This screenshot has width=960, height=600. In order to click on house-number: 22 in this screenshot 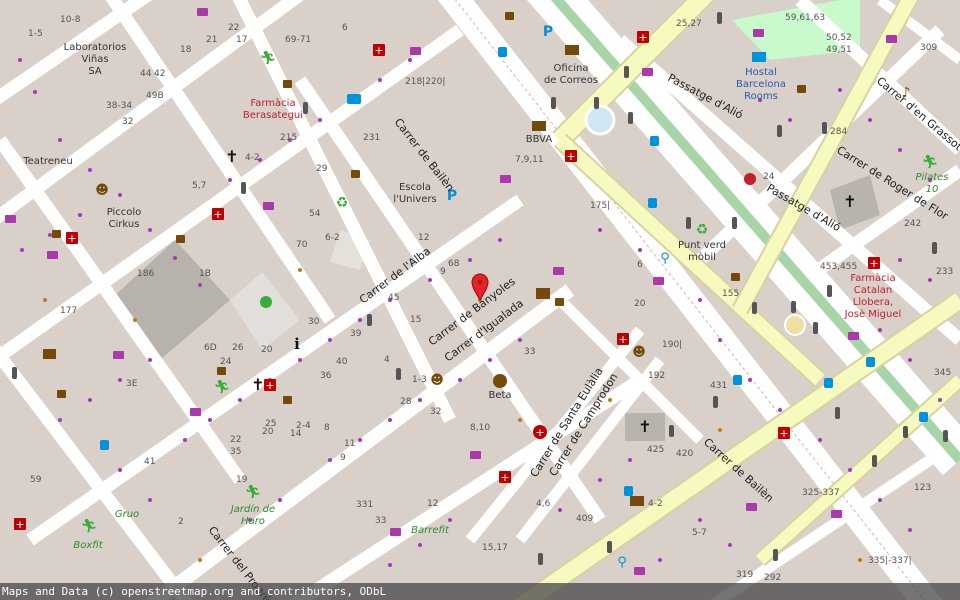, I will do `click(233, 28)`.